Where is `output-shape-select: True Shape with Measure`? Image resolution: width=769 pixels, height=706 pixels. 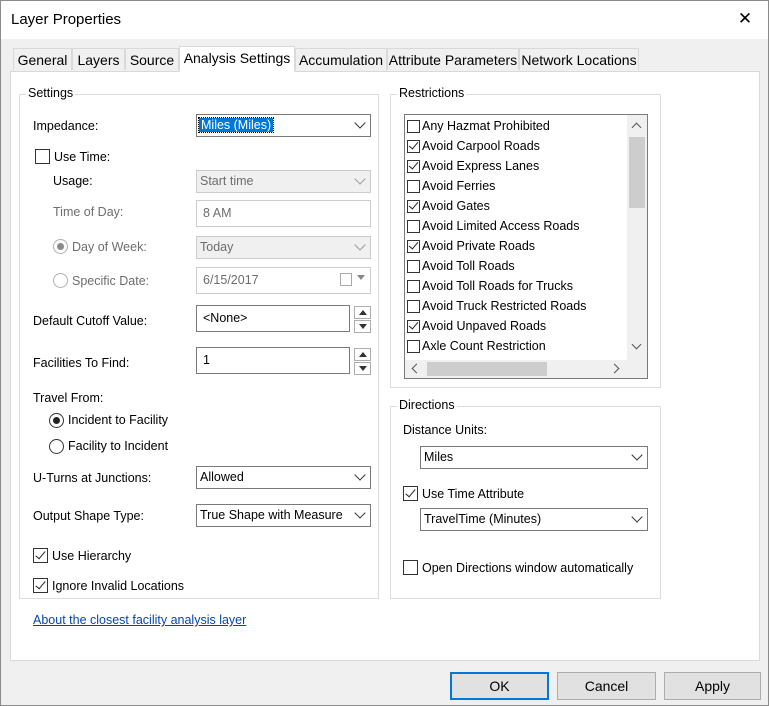
output-shape-select: True Shape with Measure is located at coordinates (283, 515).